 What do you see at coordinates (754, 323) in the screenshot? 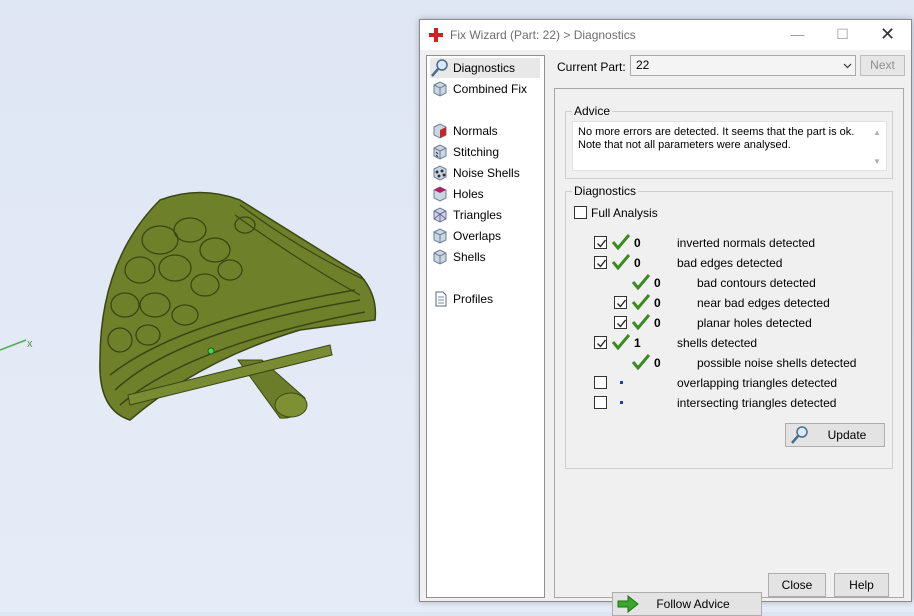
I see `planar-holes-label: planar holes detected` at bounding box center [754, 323].